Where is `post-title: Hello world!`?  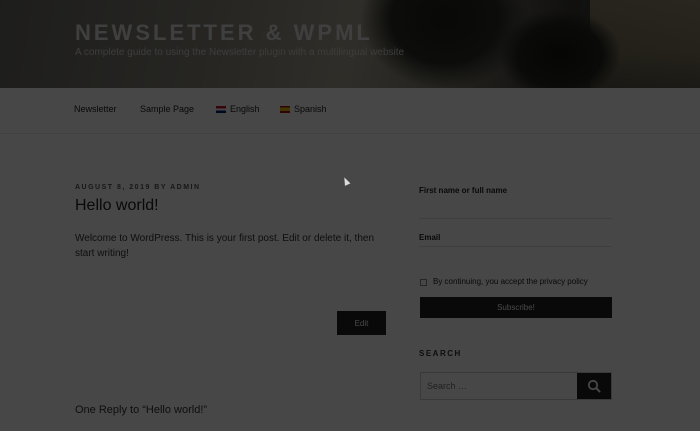 post-title: Hello world! is located at coordinates (117, 206).